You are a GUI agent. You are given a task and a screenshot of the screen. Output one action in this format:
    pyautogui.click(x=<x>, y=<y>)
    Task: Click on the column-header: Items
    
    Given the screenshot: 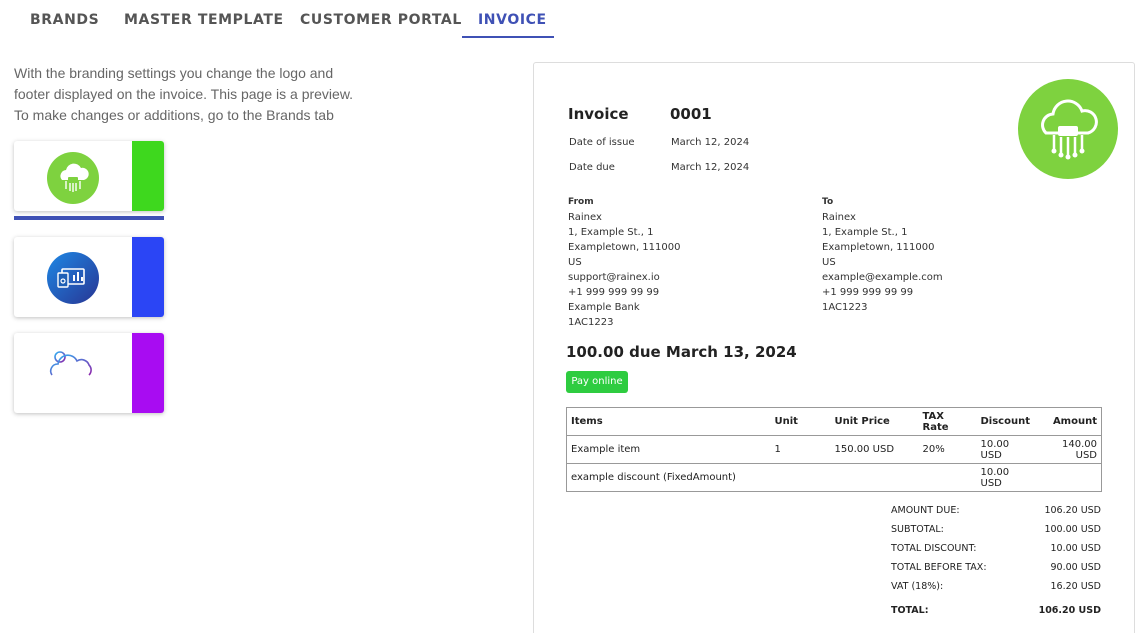 What is the action you would take?
    pyautogui.click(x=587, y=421)
    